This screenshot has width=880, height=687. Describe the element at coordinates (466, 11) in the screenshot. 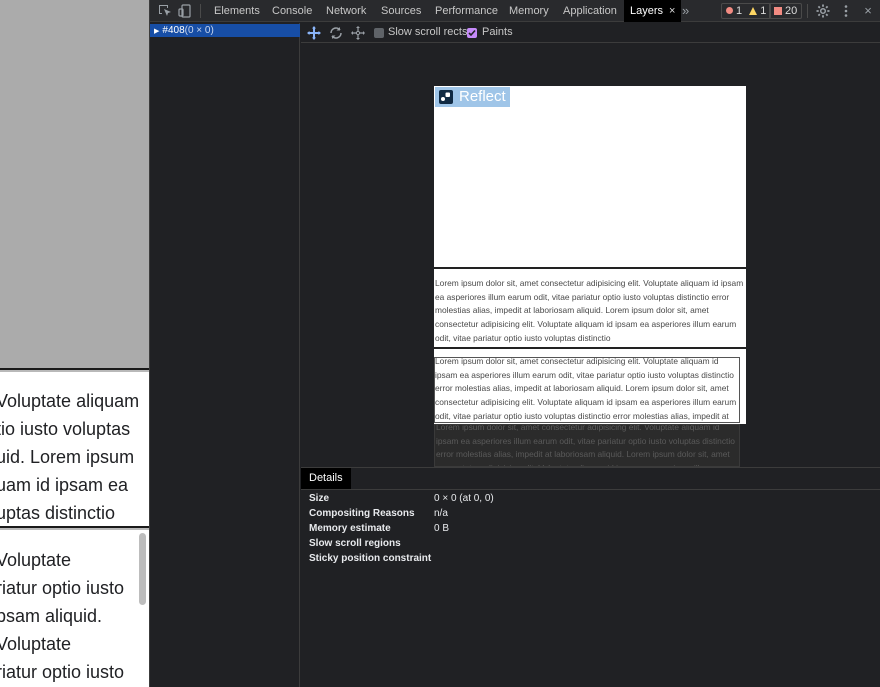

I see `tab-performance: Performance` at that location.